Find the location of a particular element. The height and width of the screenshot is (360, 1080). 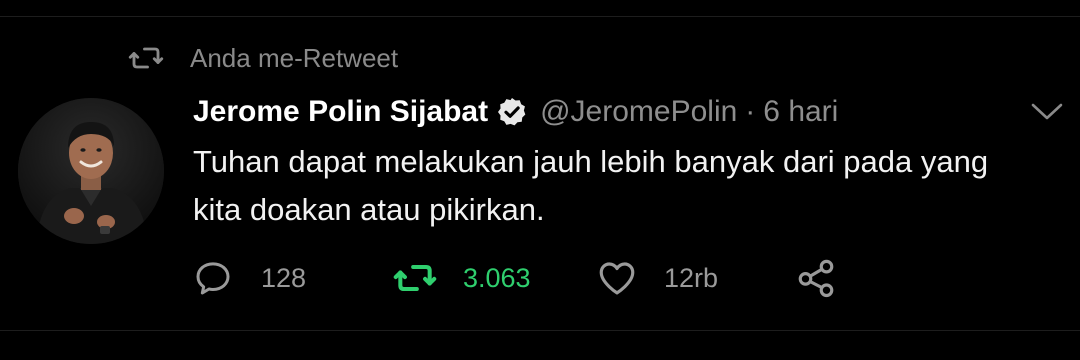

share-icon is located at coordinates (816, 278).